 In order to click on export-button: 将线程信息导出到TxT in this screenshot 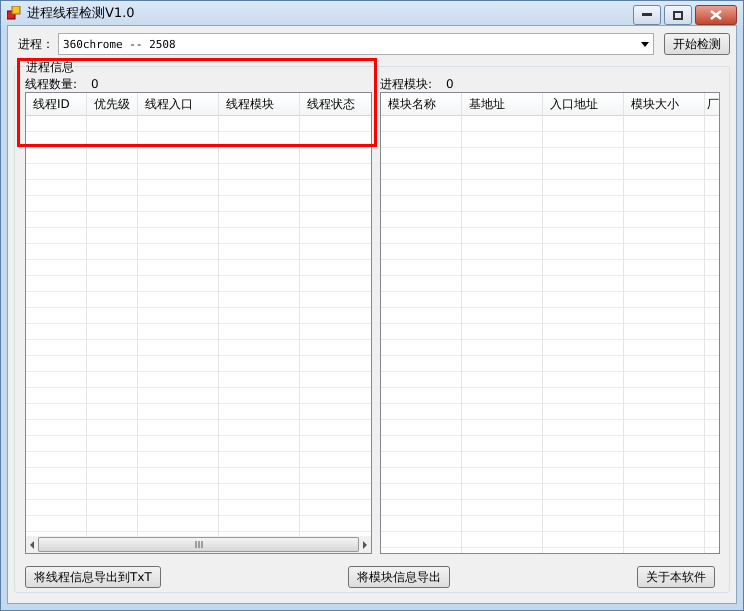, I will do `click(93, 577)`.